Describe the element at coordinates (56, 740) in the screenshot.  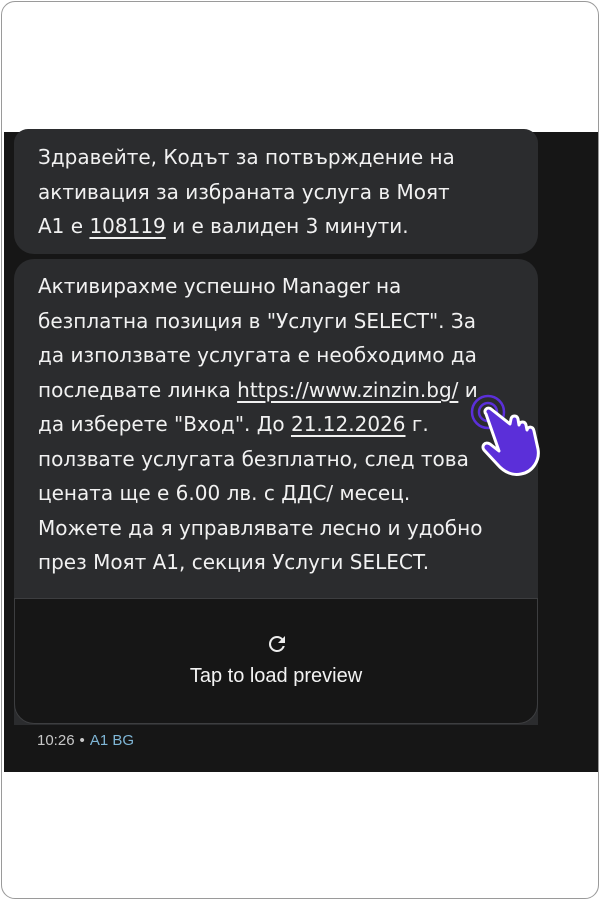
I see `message-time: 10:26` at that location.